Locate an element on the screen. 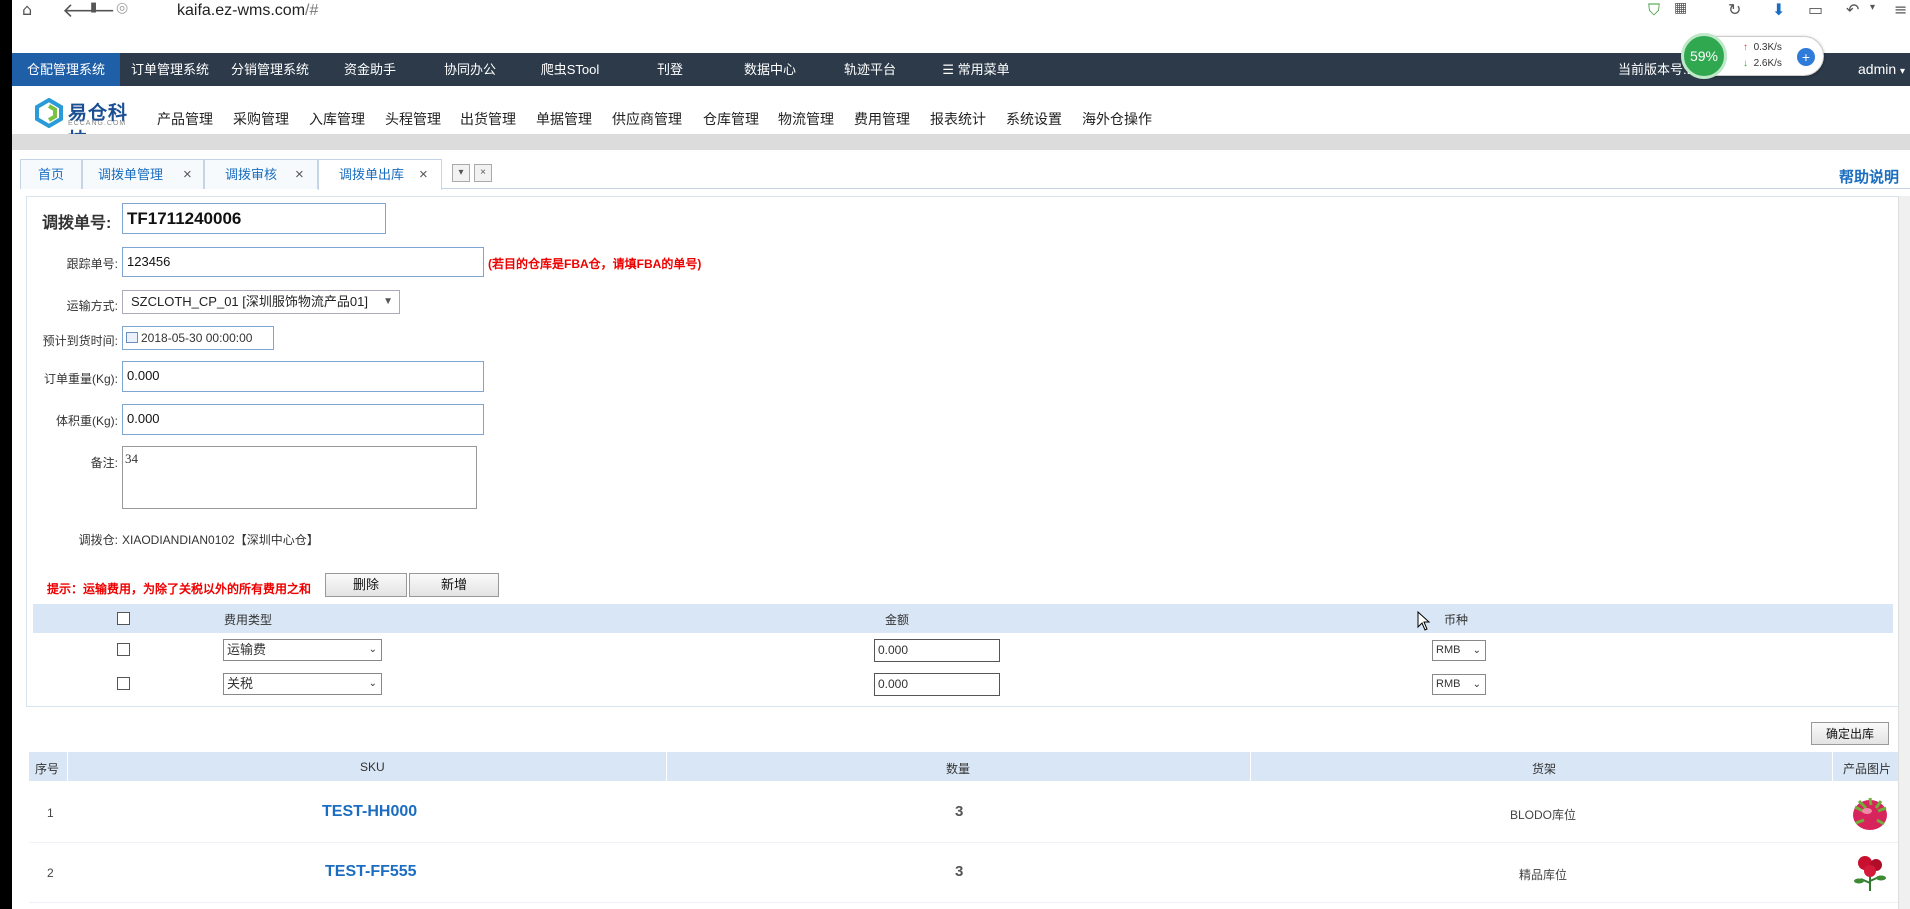 The image size is (1910, 909). nav-common-menu: ☰ 常用菜单 is located at coordinates (976, 69).